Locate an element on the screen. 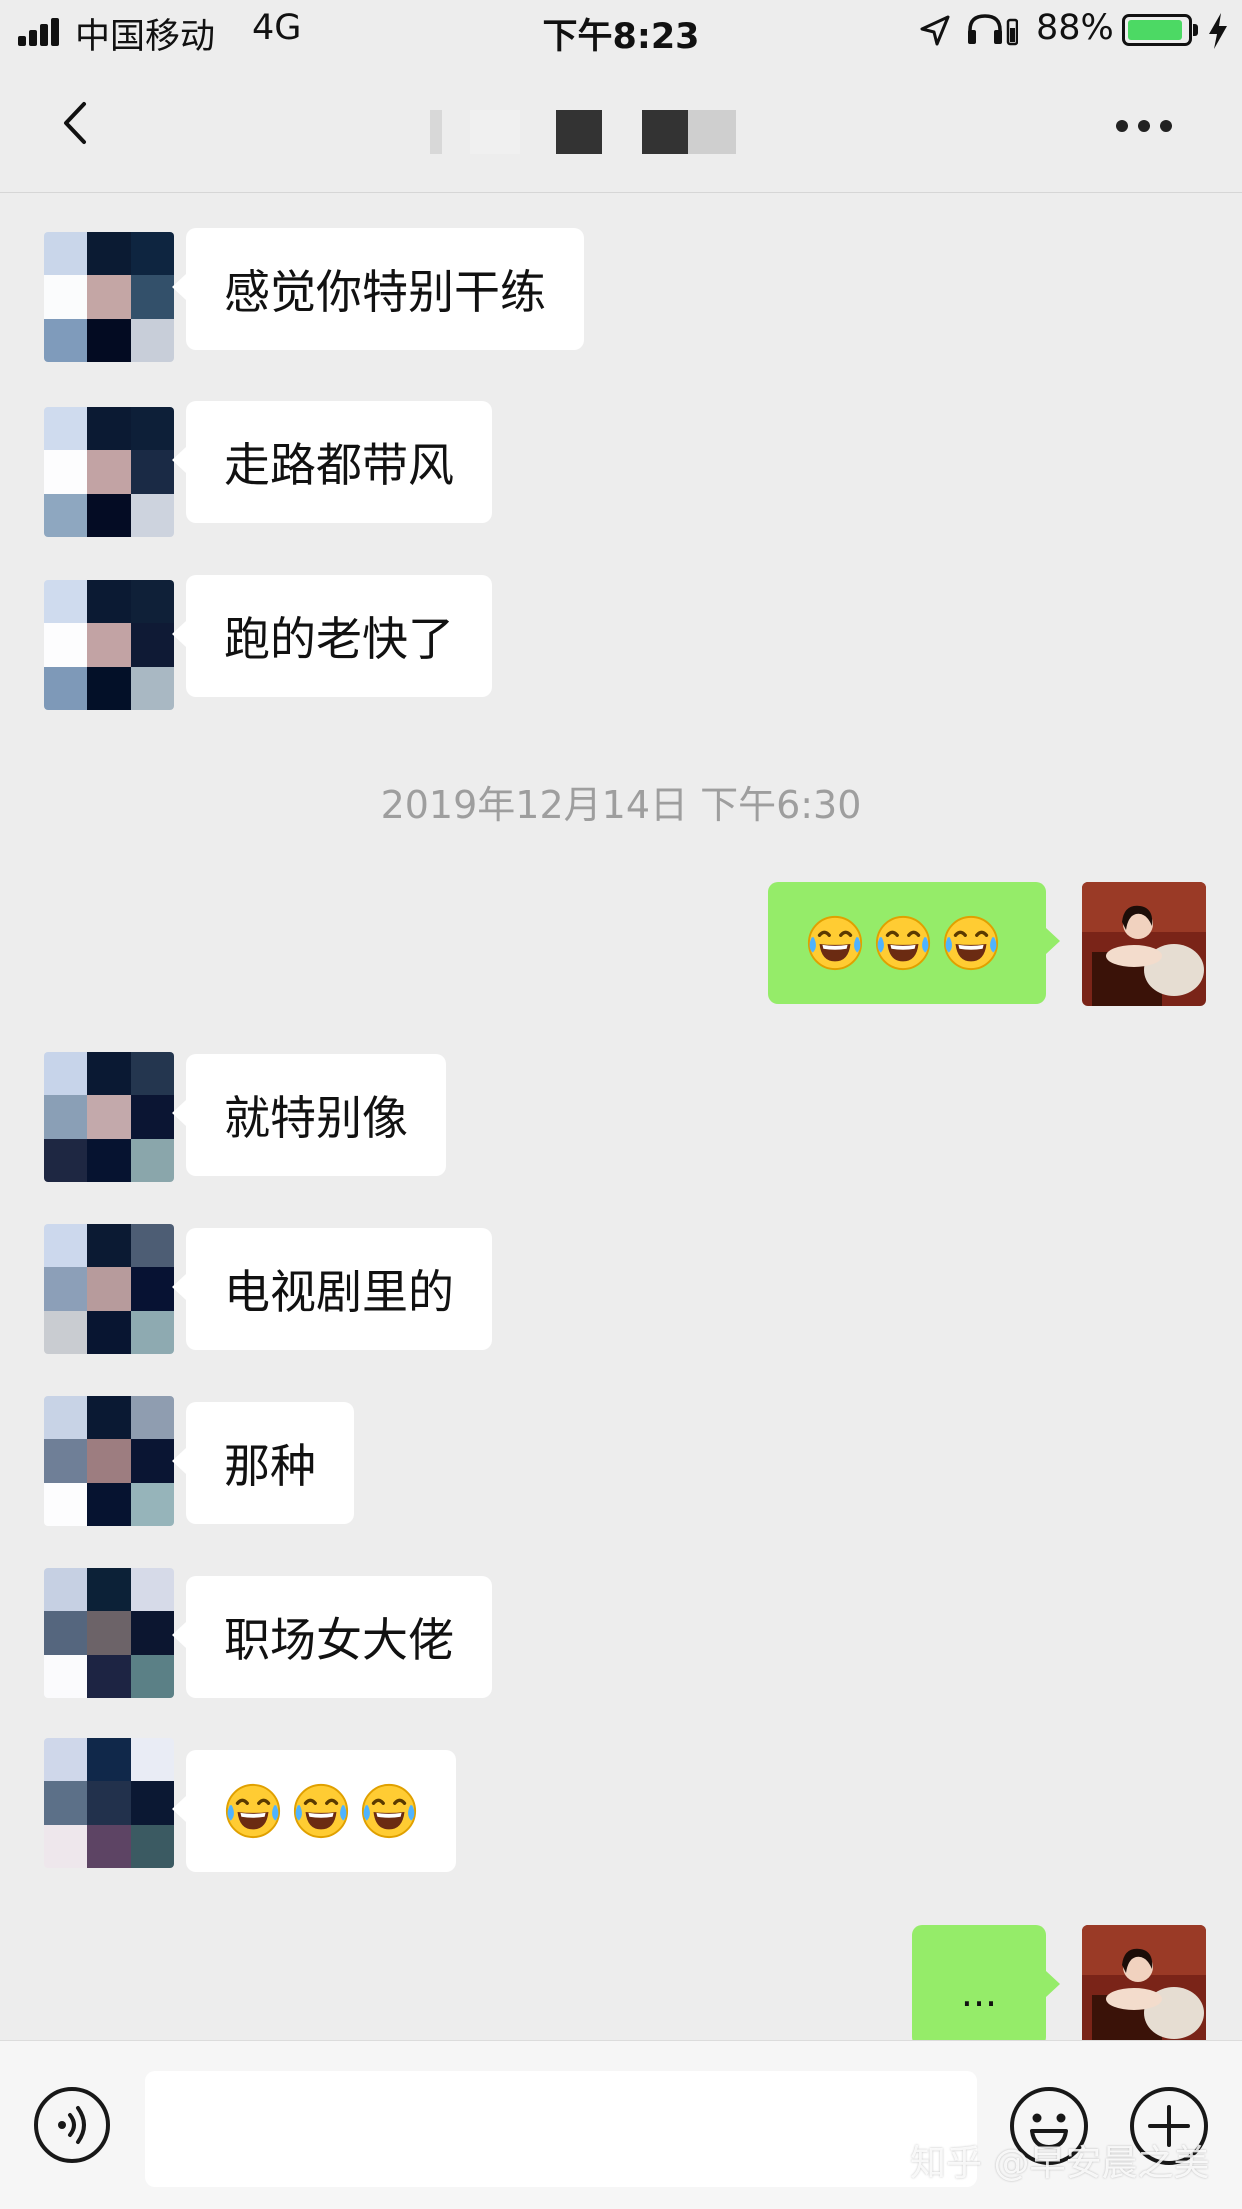 This screenshot has height=2209, width=1242. battery-icon is located at coordinates (1157, 30).